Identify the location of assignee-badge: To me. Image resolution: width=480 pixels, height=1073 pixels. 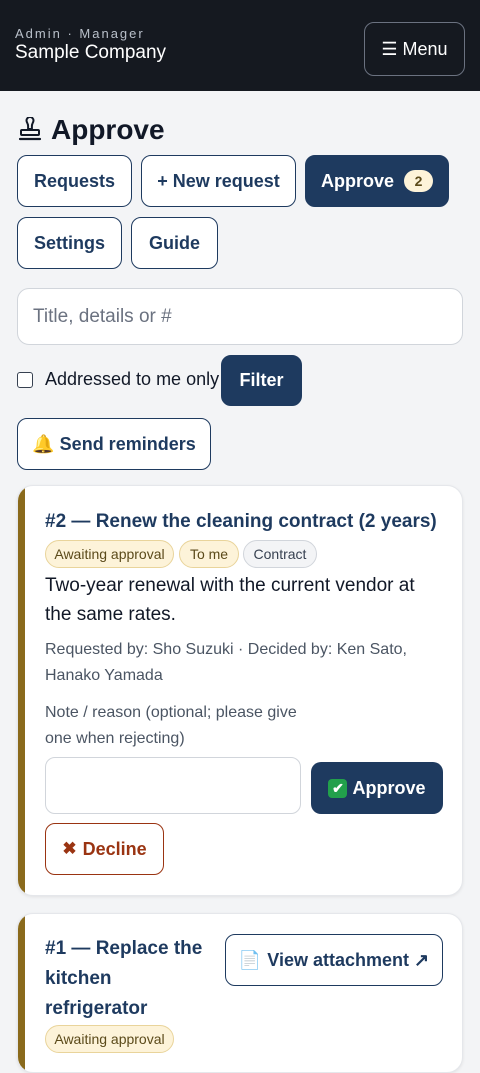
(209, 554).